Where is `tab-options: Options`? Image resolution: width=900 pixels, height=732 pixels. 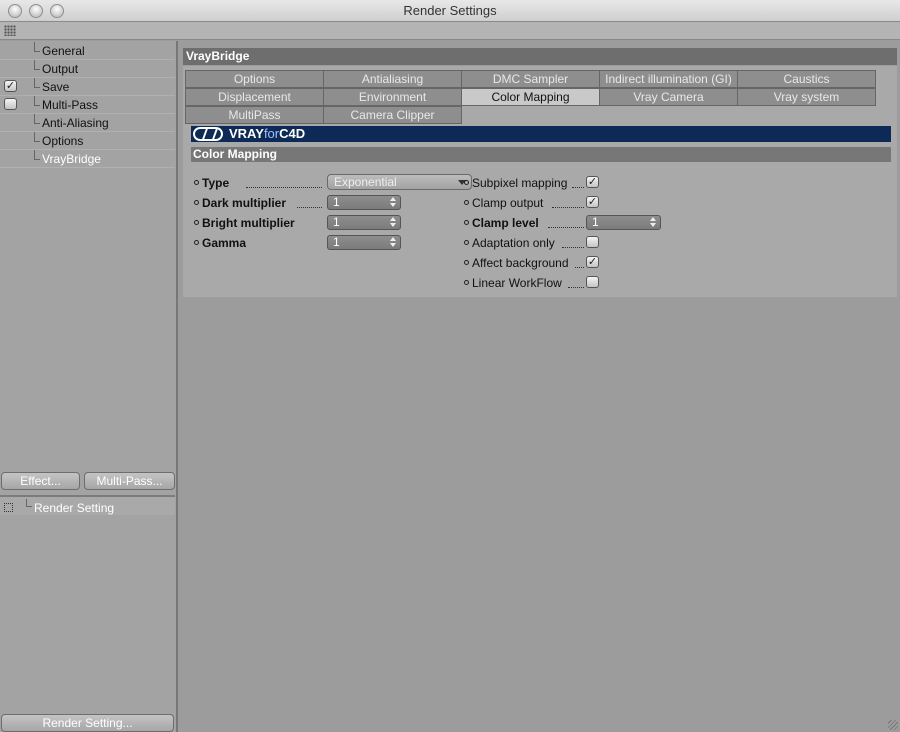 tab-options: Options is located at coordinates (254, 79).